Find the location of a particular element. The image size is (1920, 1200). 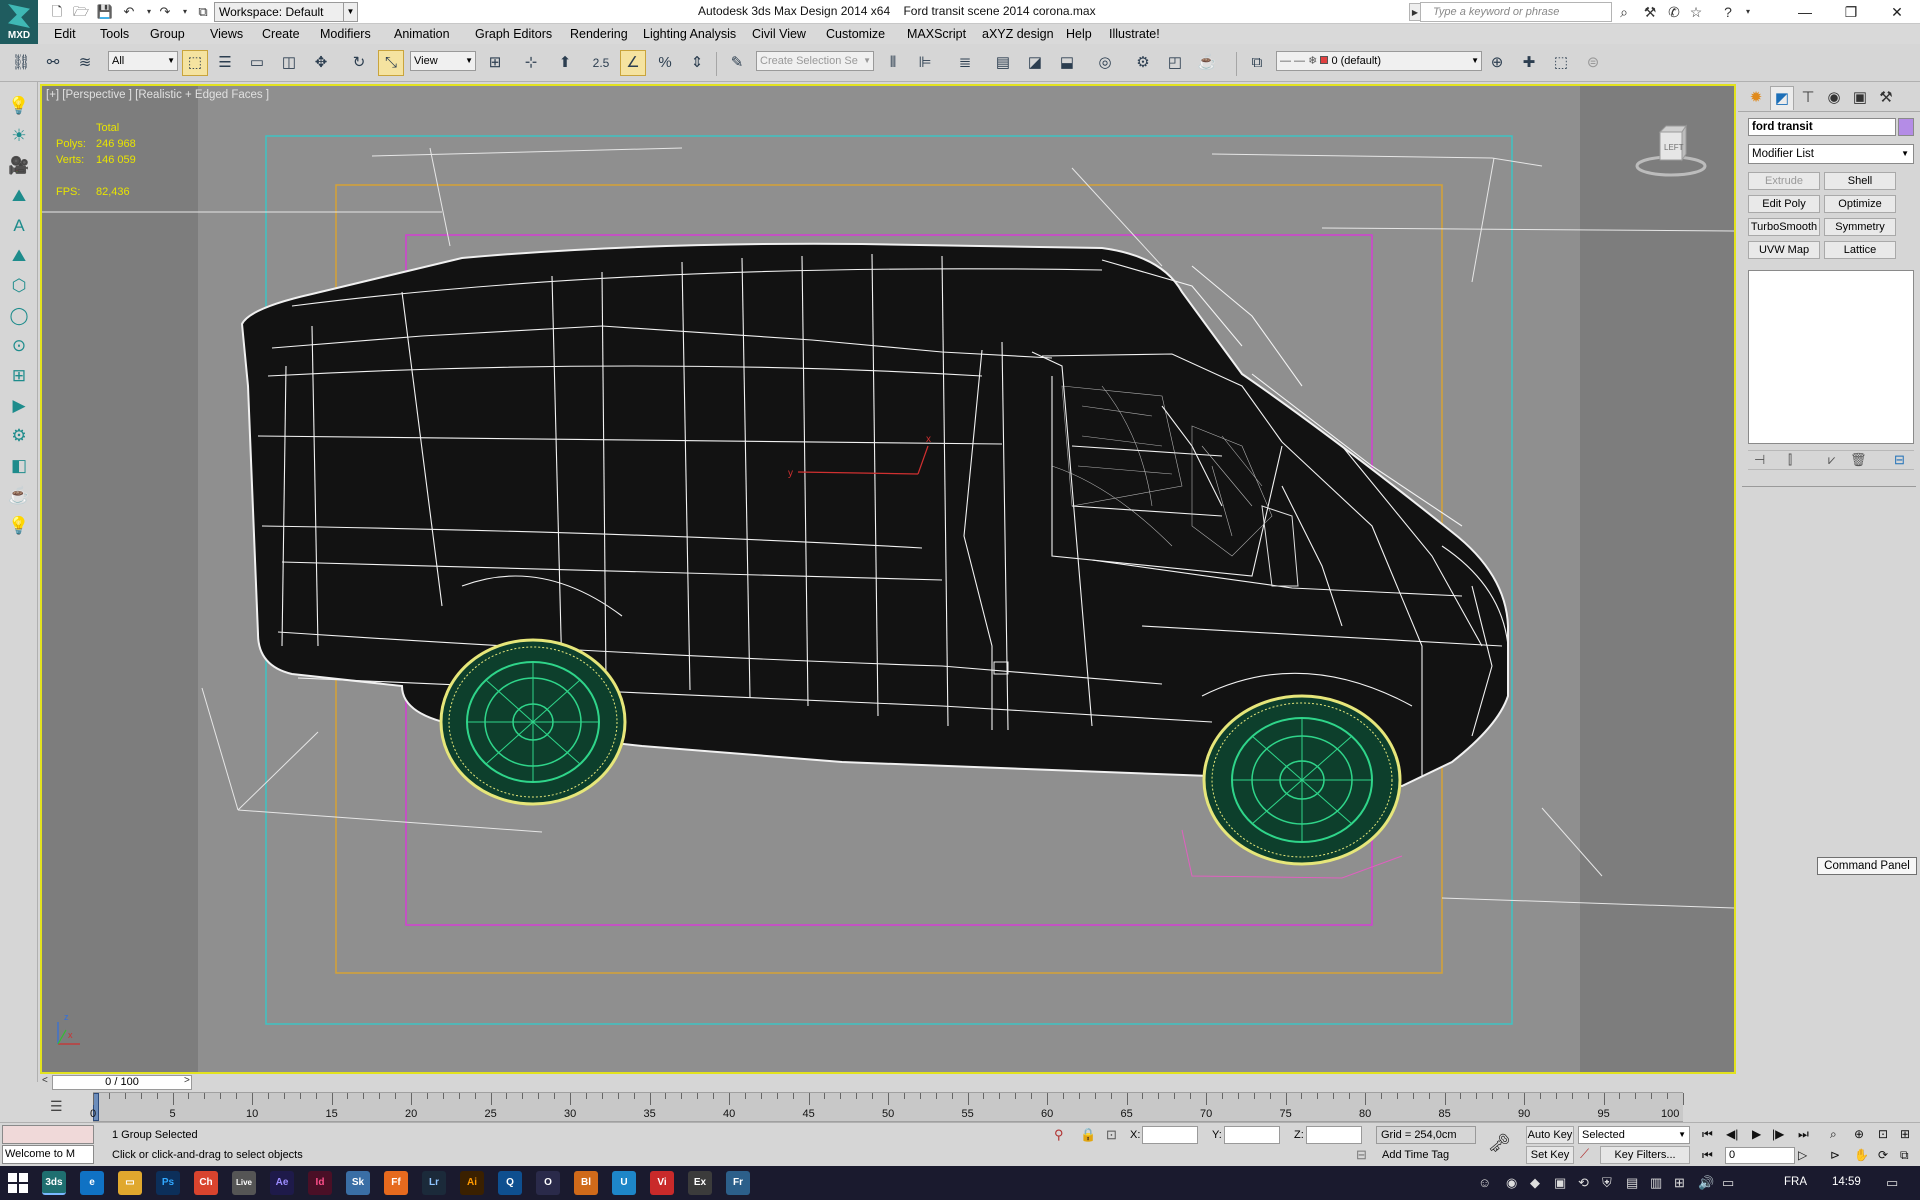

menu-customize: Customize is located at coordinates (855, 34).